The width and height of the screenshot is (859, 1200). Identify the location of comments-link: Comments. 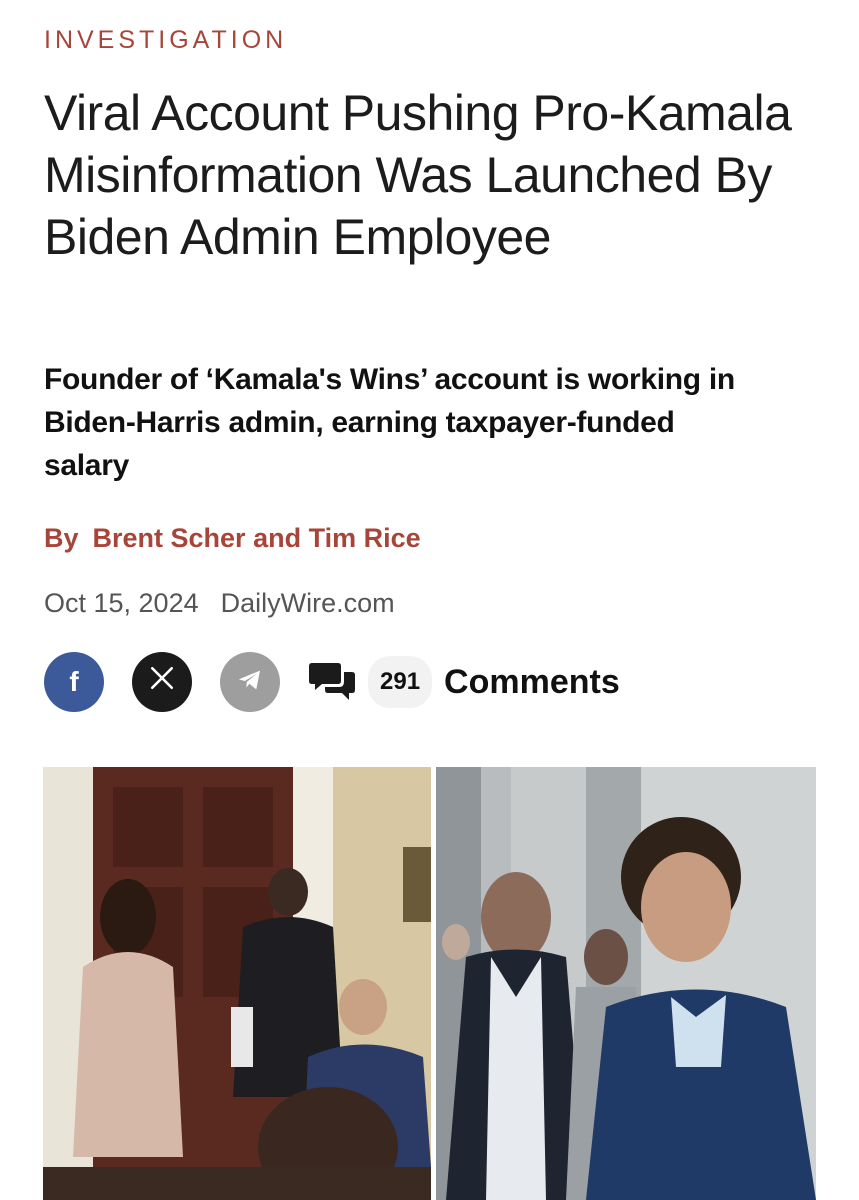
(532, 682).